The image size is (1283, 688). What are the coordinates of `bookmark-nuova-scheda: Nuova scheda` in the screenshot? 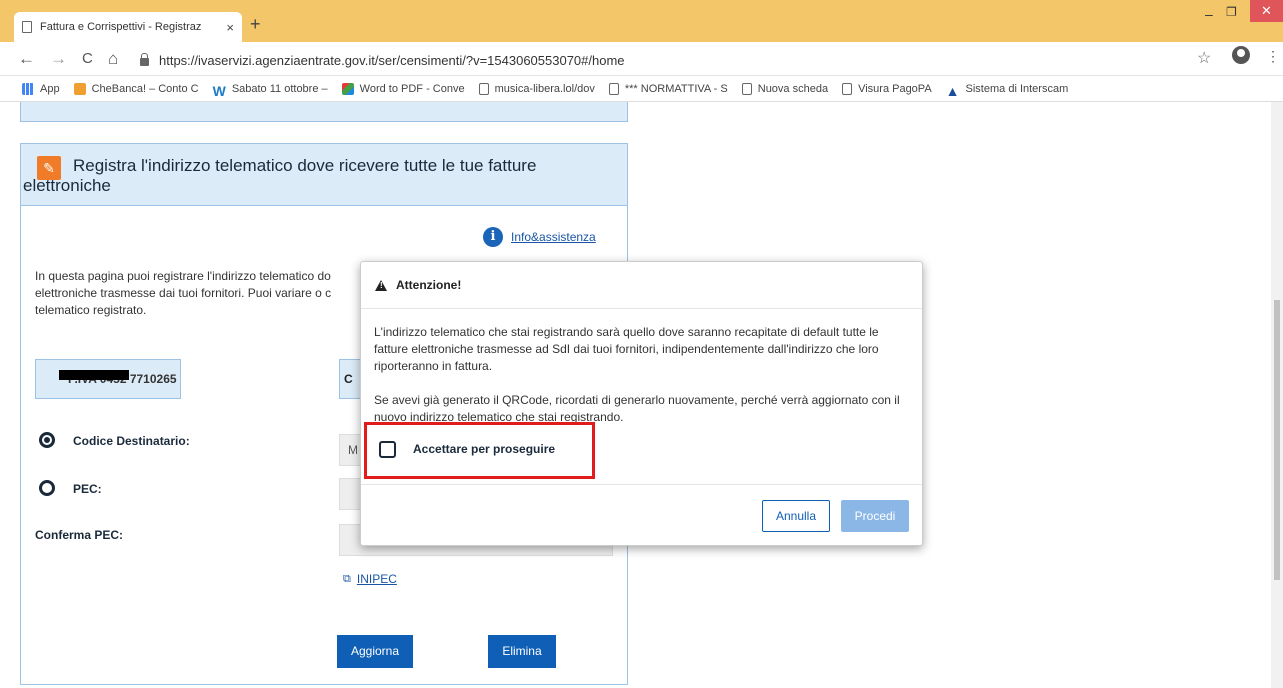 It's located at (784, 88).